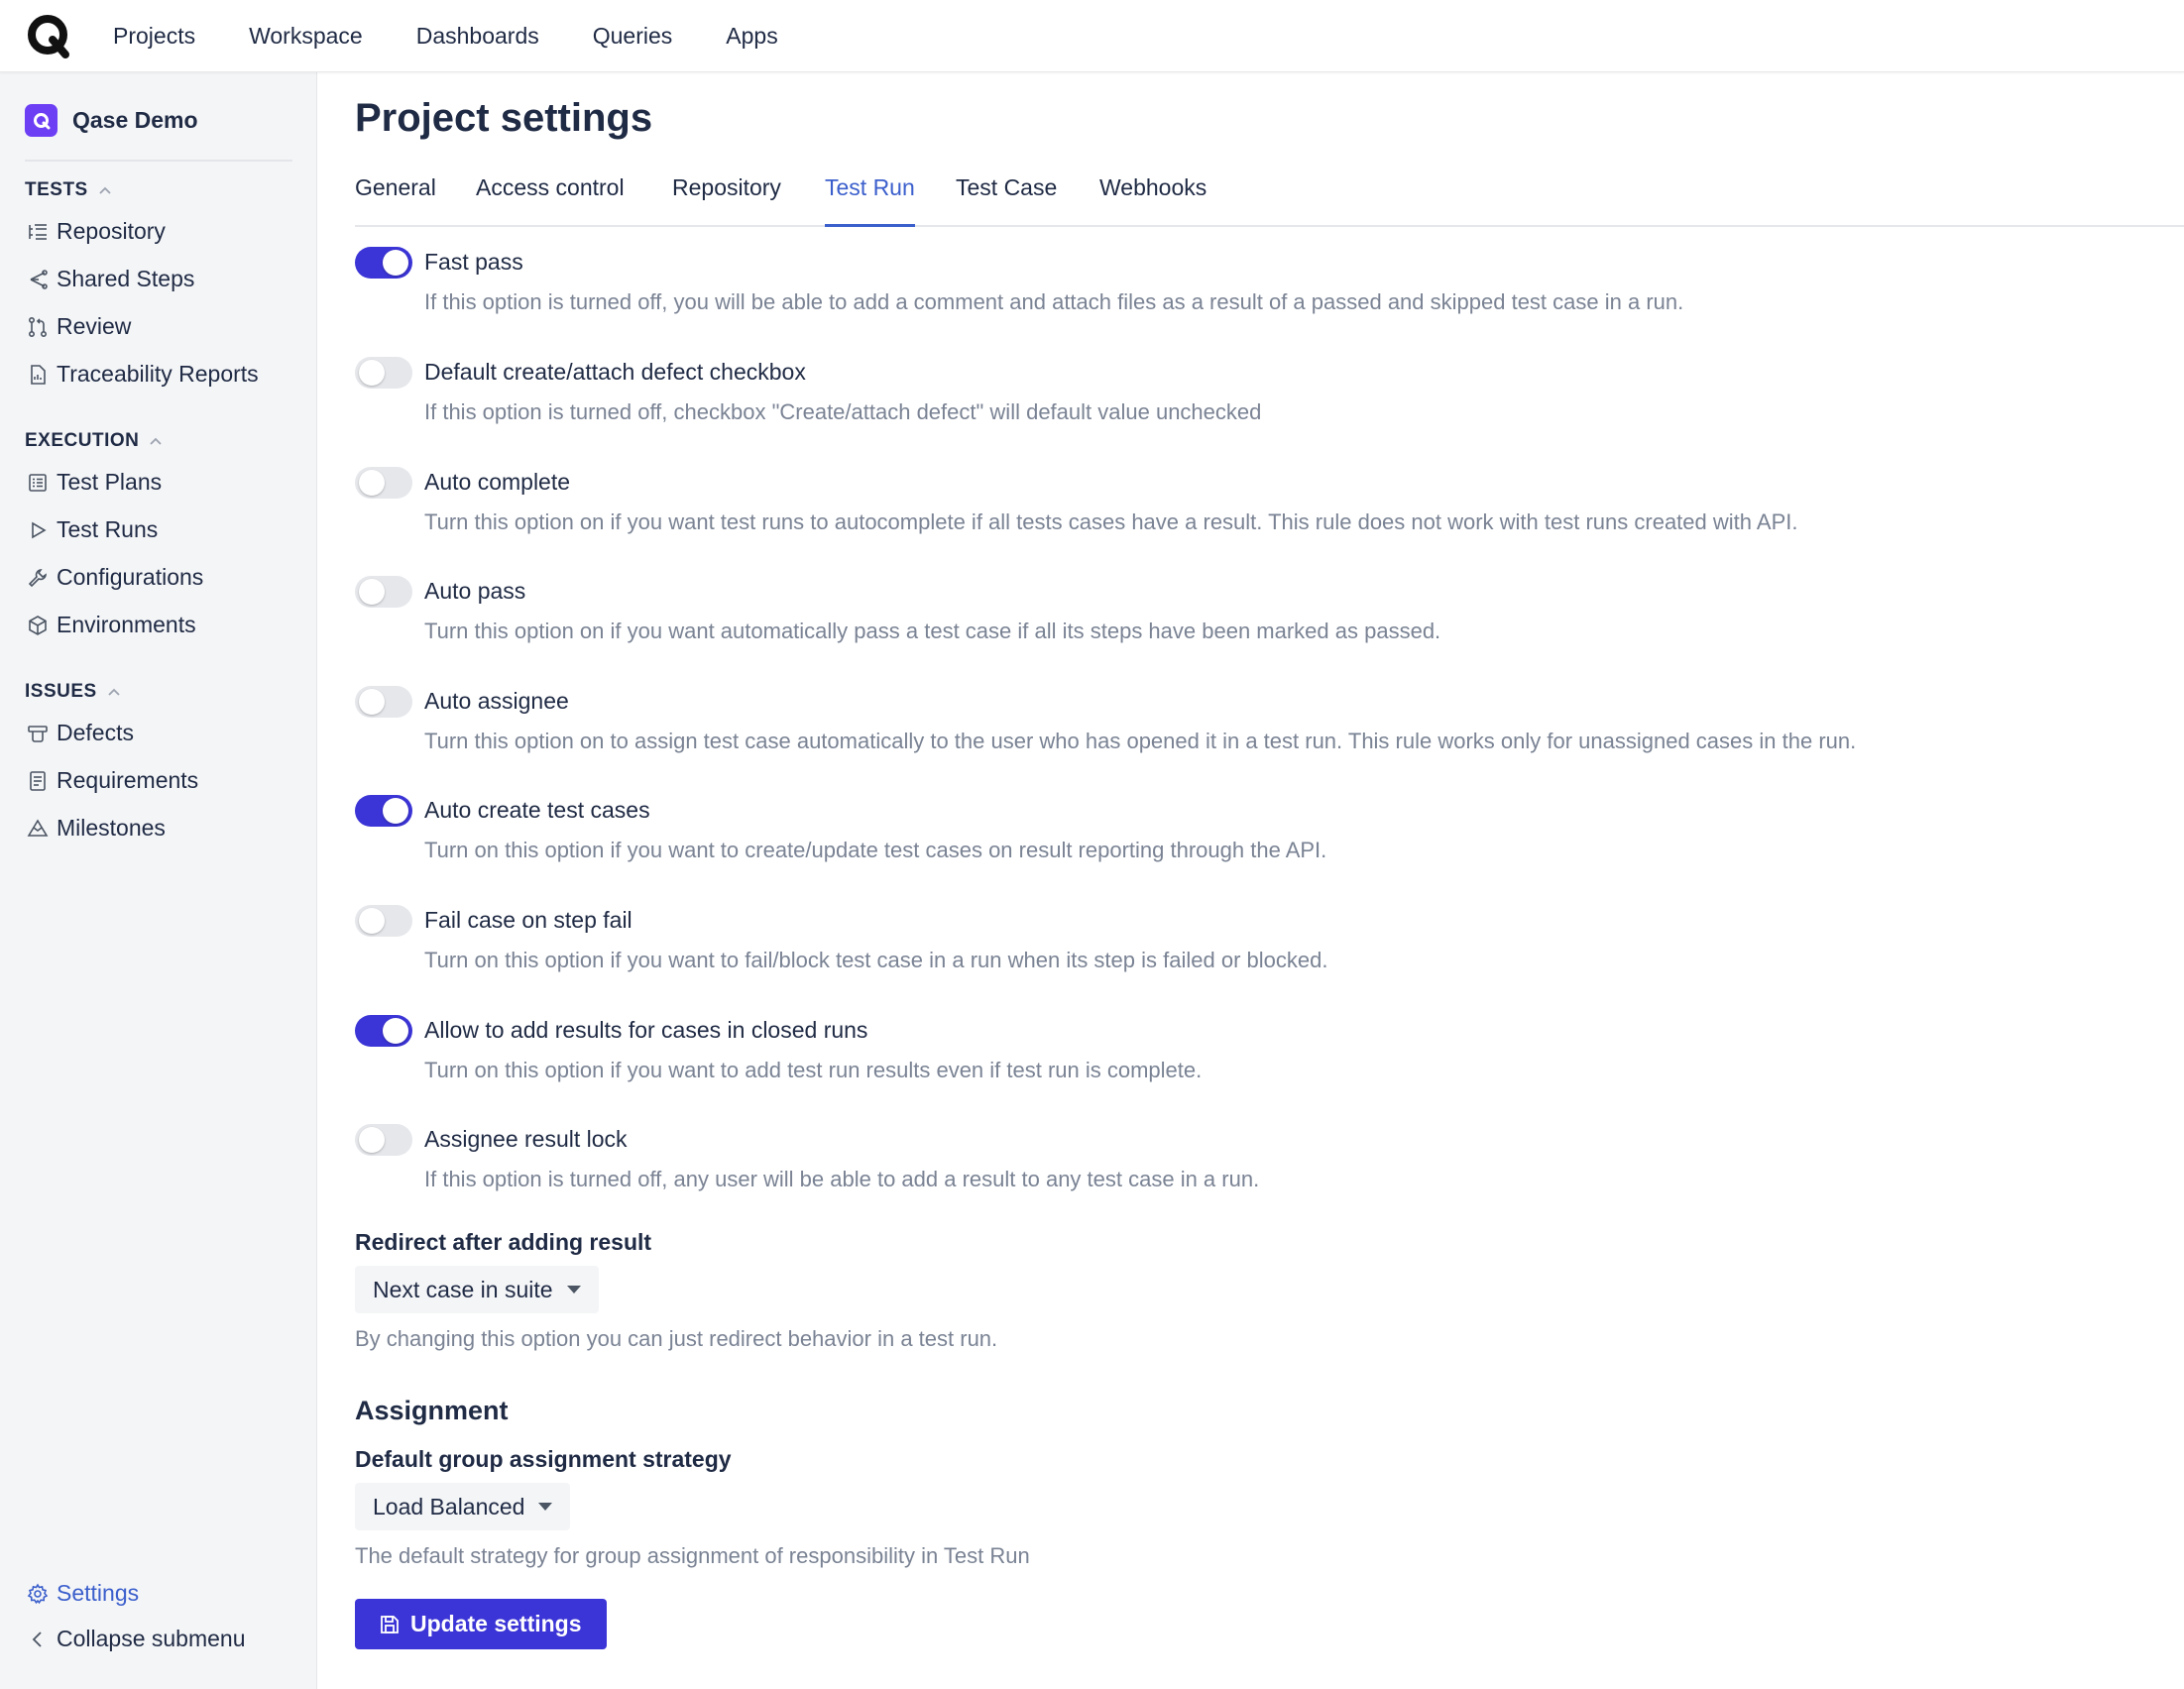 The image size is (2184, 1689). What do you see at coordinates (395, 197) in the screenshot?
I see `tab-general: General` at bounding box center [395, 197].